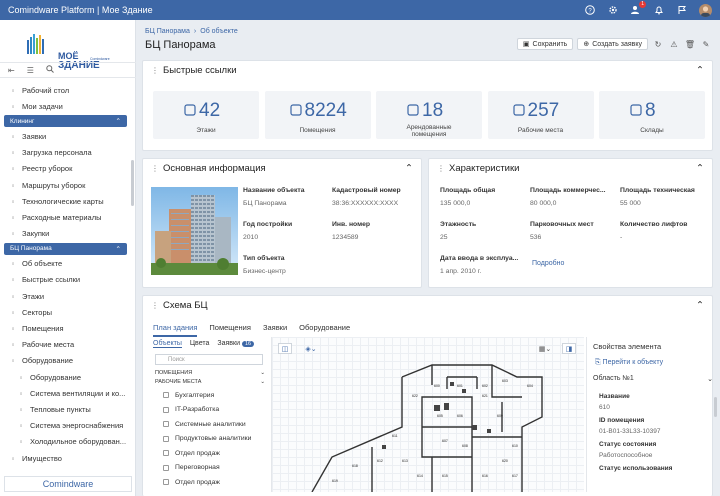  Describe the element at coordinates (440, 416) in the screenshot. I see `room-label: 605` at that location.